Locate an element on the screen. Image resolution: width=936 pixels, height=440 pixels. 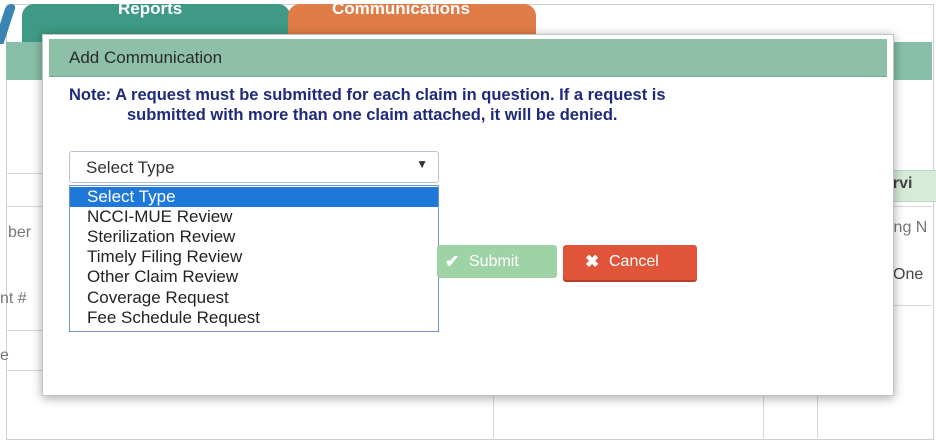
submit-button: ✔ Submit is located at coordinates (497, 261).